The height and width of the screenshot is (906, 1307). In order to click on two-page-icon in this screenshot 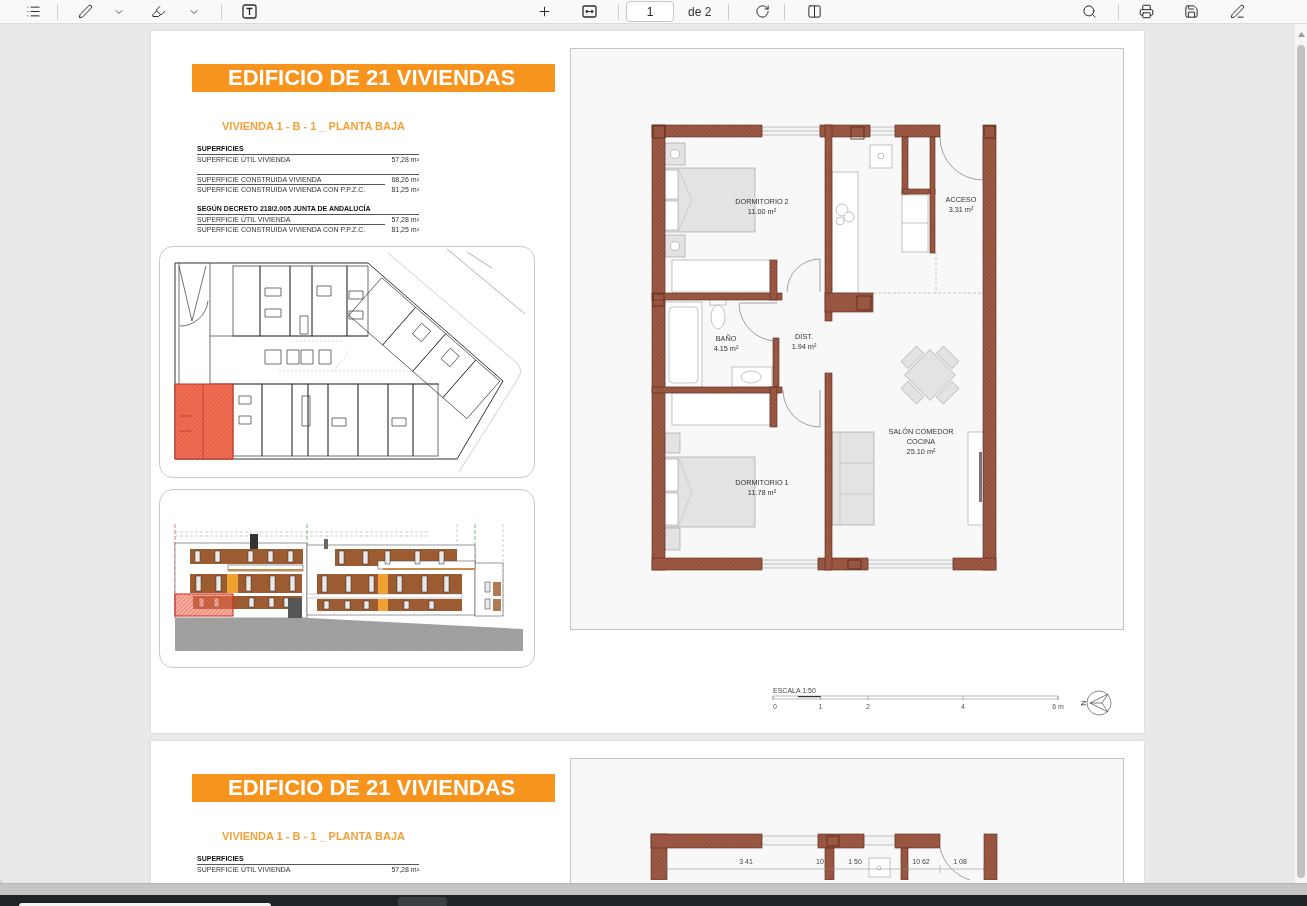, I will do `click(814, 11)`.